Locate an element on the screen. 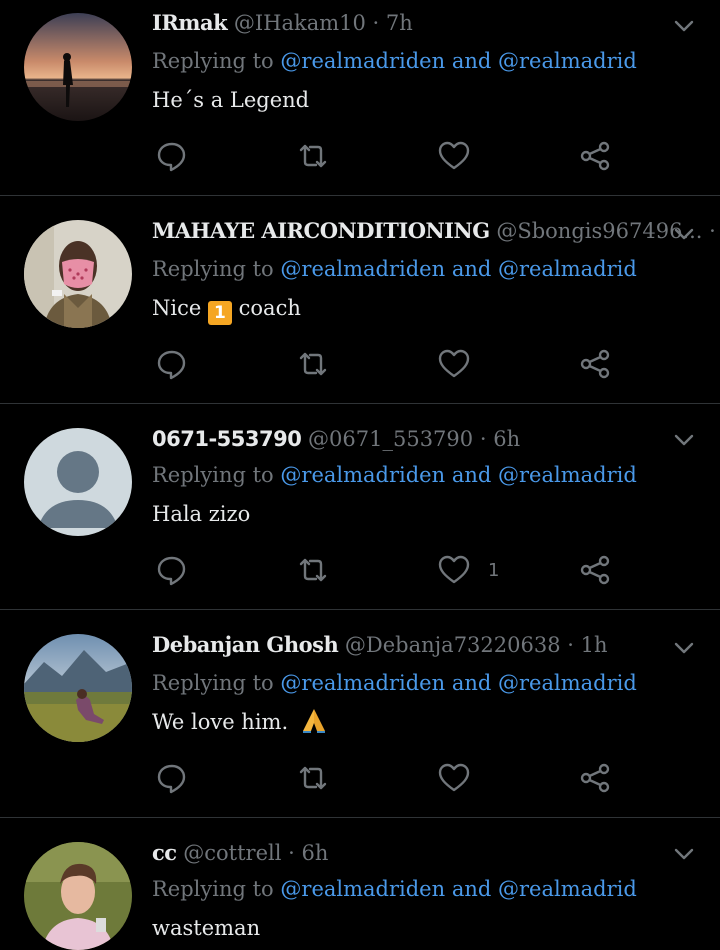 This screenshot has height=950, width=720. tweet-header: cc @cottrell · 6h is located at coordinates (240, 853).